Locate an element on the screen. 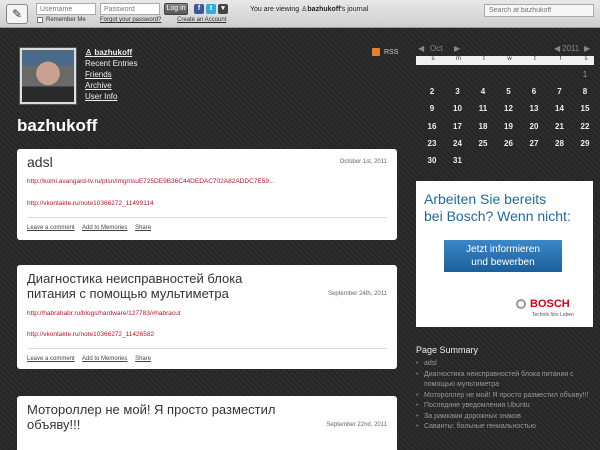 This screenshot has height=450, width=600. calendar-day: 24 is located at coordinates (458, 143).